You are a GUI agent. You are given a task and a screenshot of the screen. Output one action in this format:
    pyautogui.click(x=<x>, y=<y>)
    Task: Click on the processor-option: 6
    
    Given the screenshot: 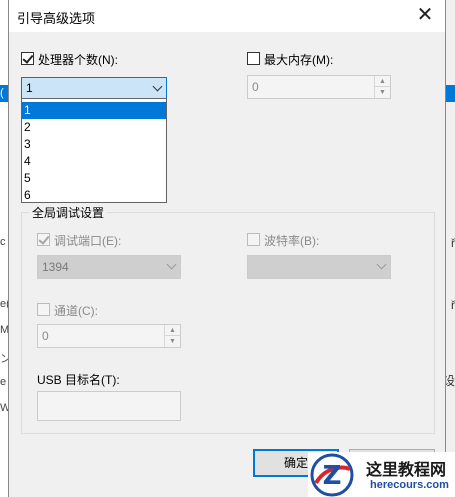 What is the action you would take?
    pyautogui.click(x=94, y=195)
    